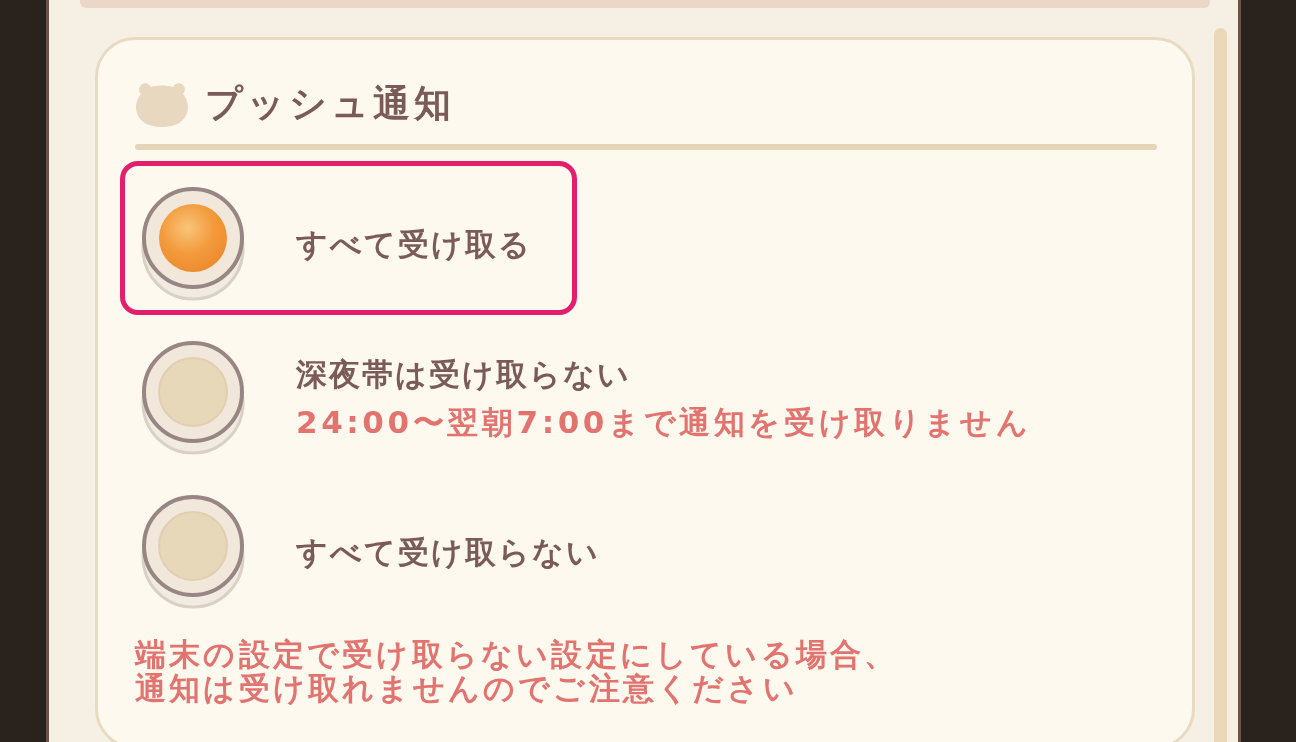 The height and width of the screenshot is (742, 1296). Describe the element at coordinates (330, 104) in the screenshot. I see `section-title: プッシュ通知` at that location.